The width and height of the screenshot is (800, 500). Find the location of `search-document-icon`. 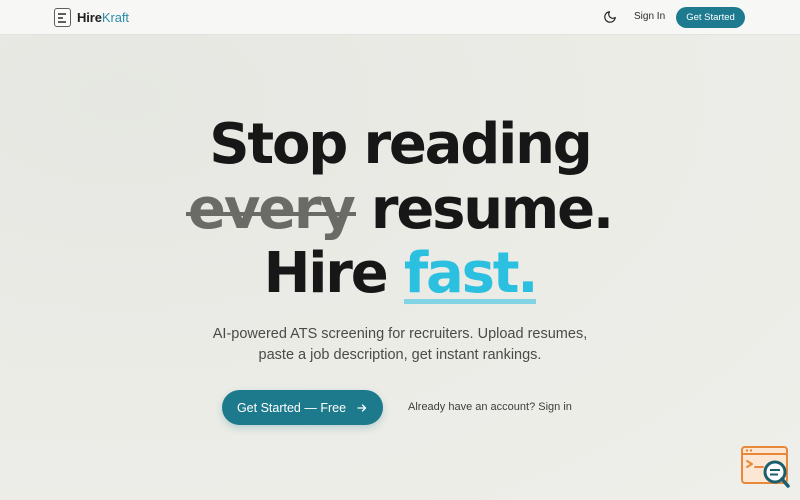

search-document-icon is located at coordinates (766, 468).